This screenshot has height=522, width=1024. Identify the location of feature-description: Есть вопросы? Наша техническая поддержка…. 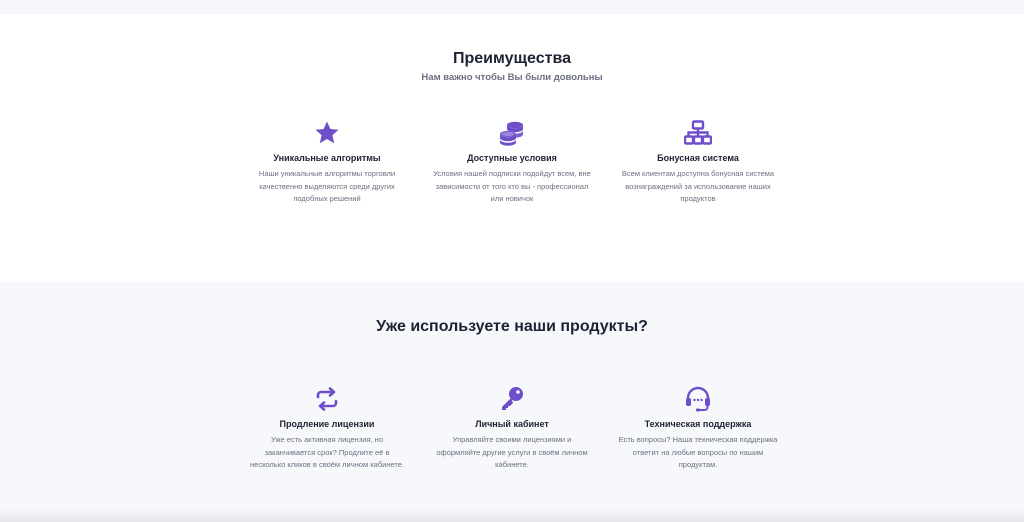
(698, 452).